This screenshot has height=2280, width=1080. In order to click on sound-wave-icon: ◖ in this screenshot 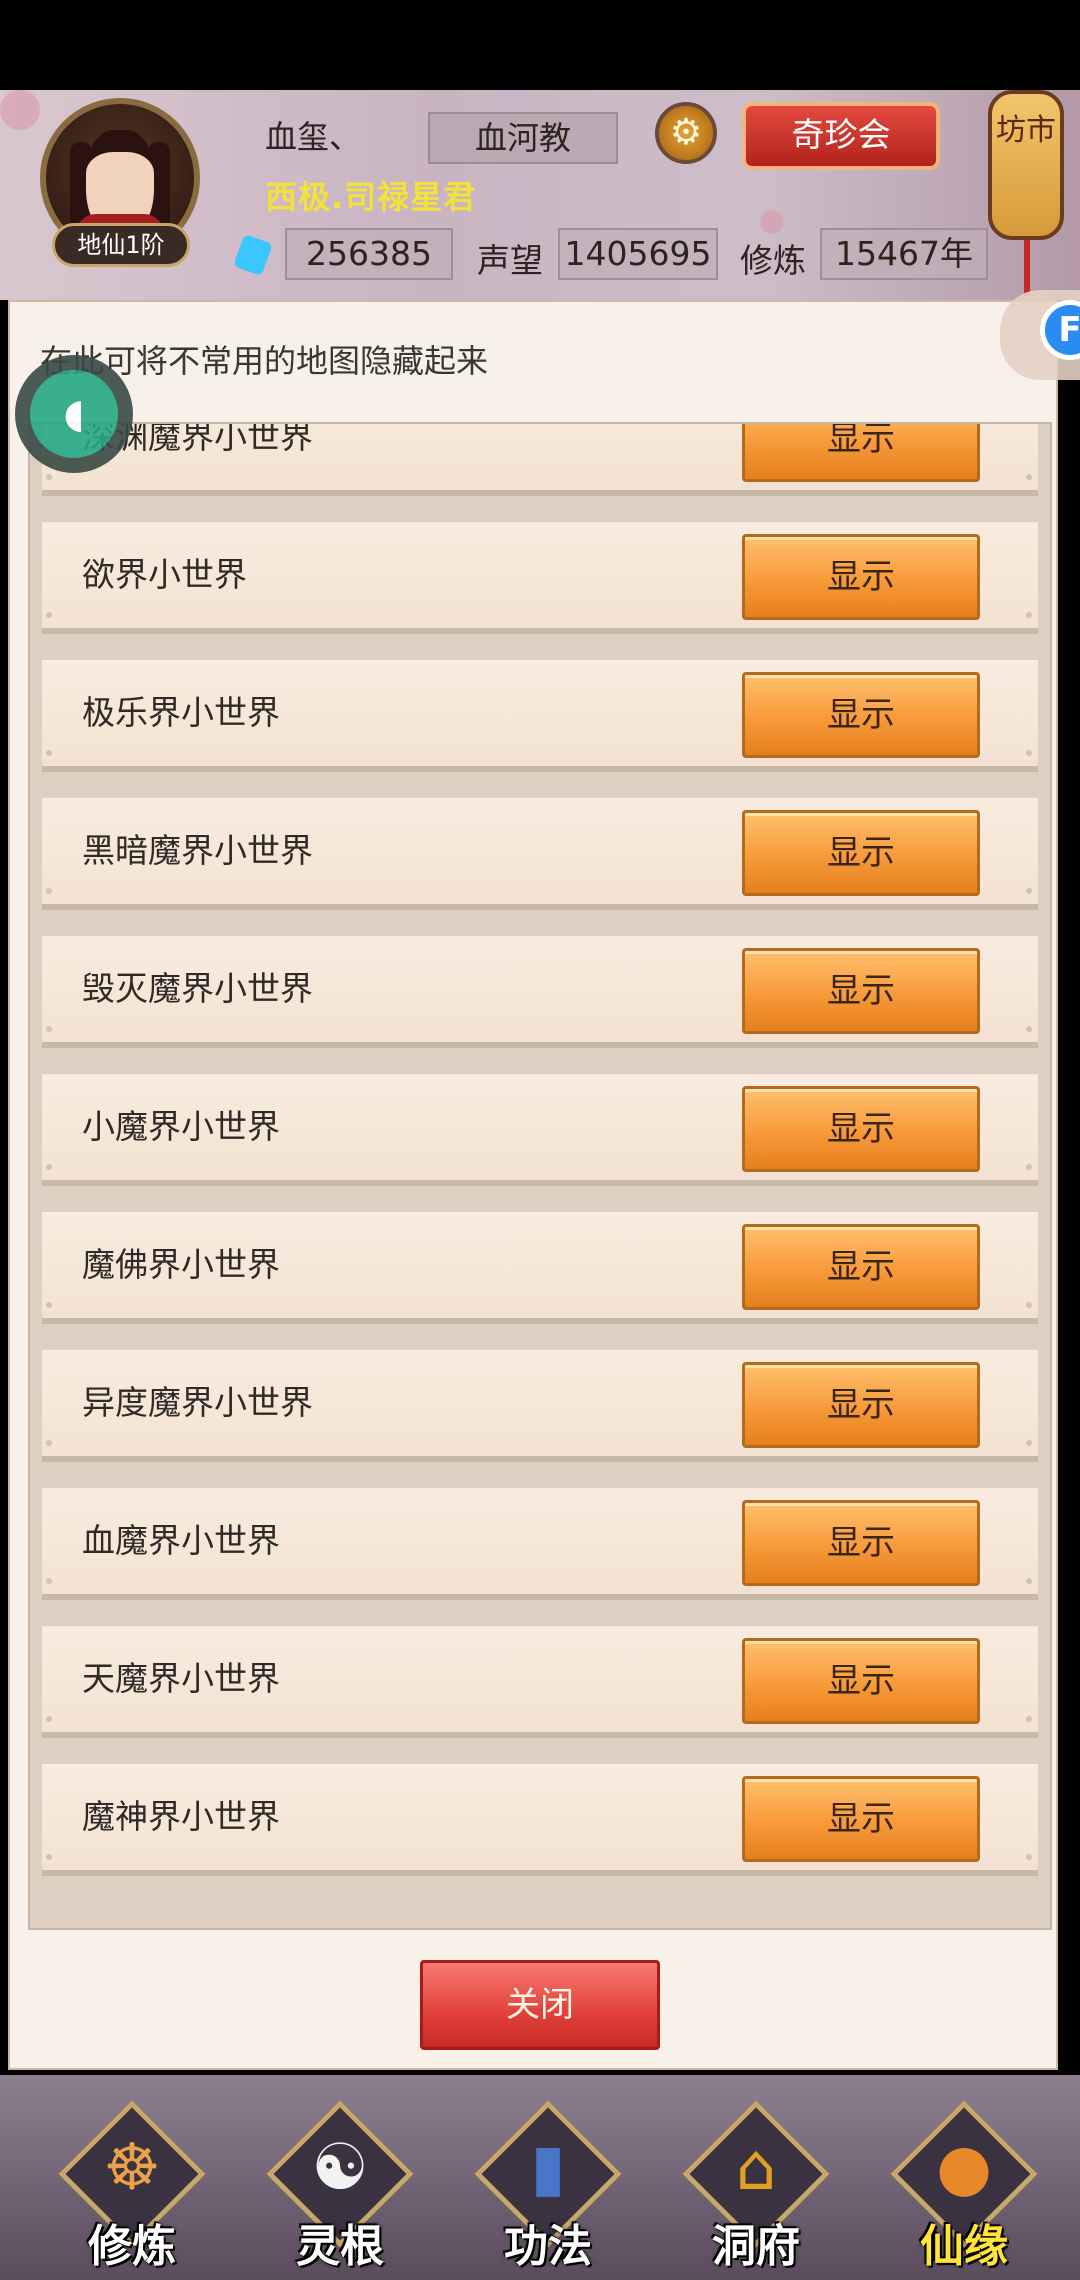, I will do `click(74, 414)`.